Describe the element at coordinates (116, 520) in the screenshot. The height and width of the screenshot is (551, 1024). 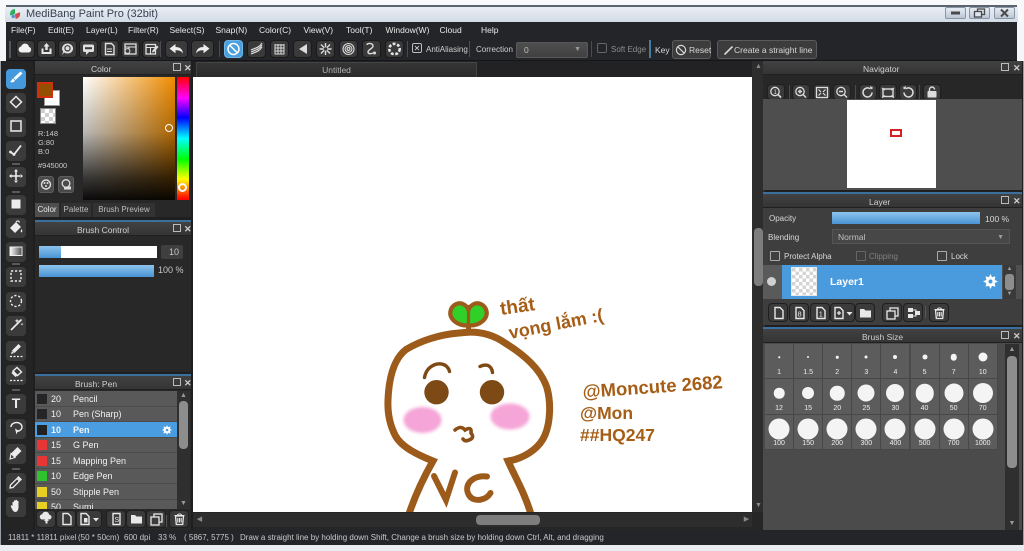
I see `svg-text: S` at that location.